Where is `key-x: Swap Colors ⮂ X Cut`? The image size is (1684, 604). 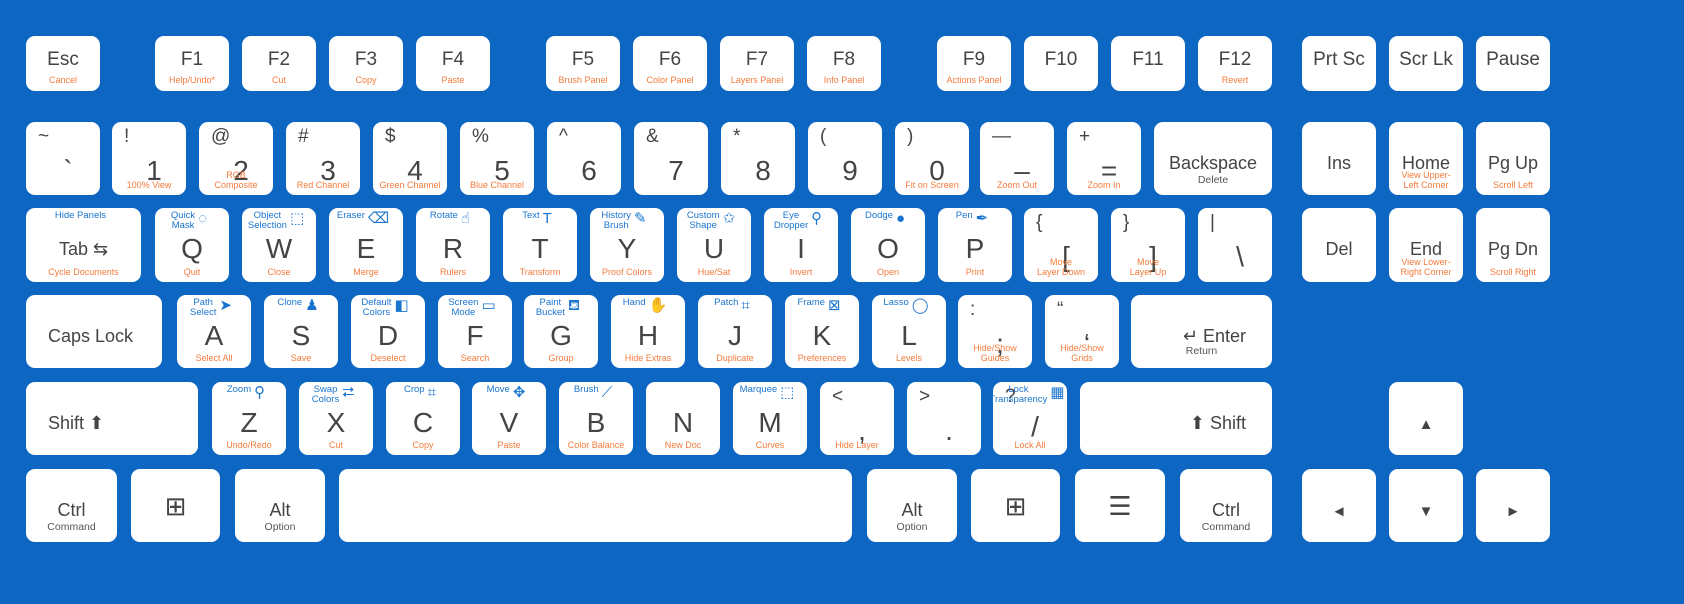
key-x: Swap Colors ⮂ X Cut is located at coordinates (336, 418).